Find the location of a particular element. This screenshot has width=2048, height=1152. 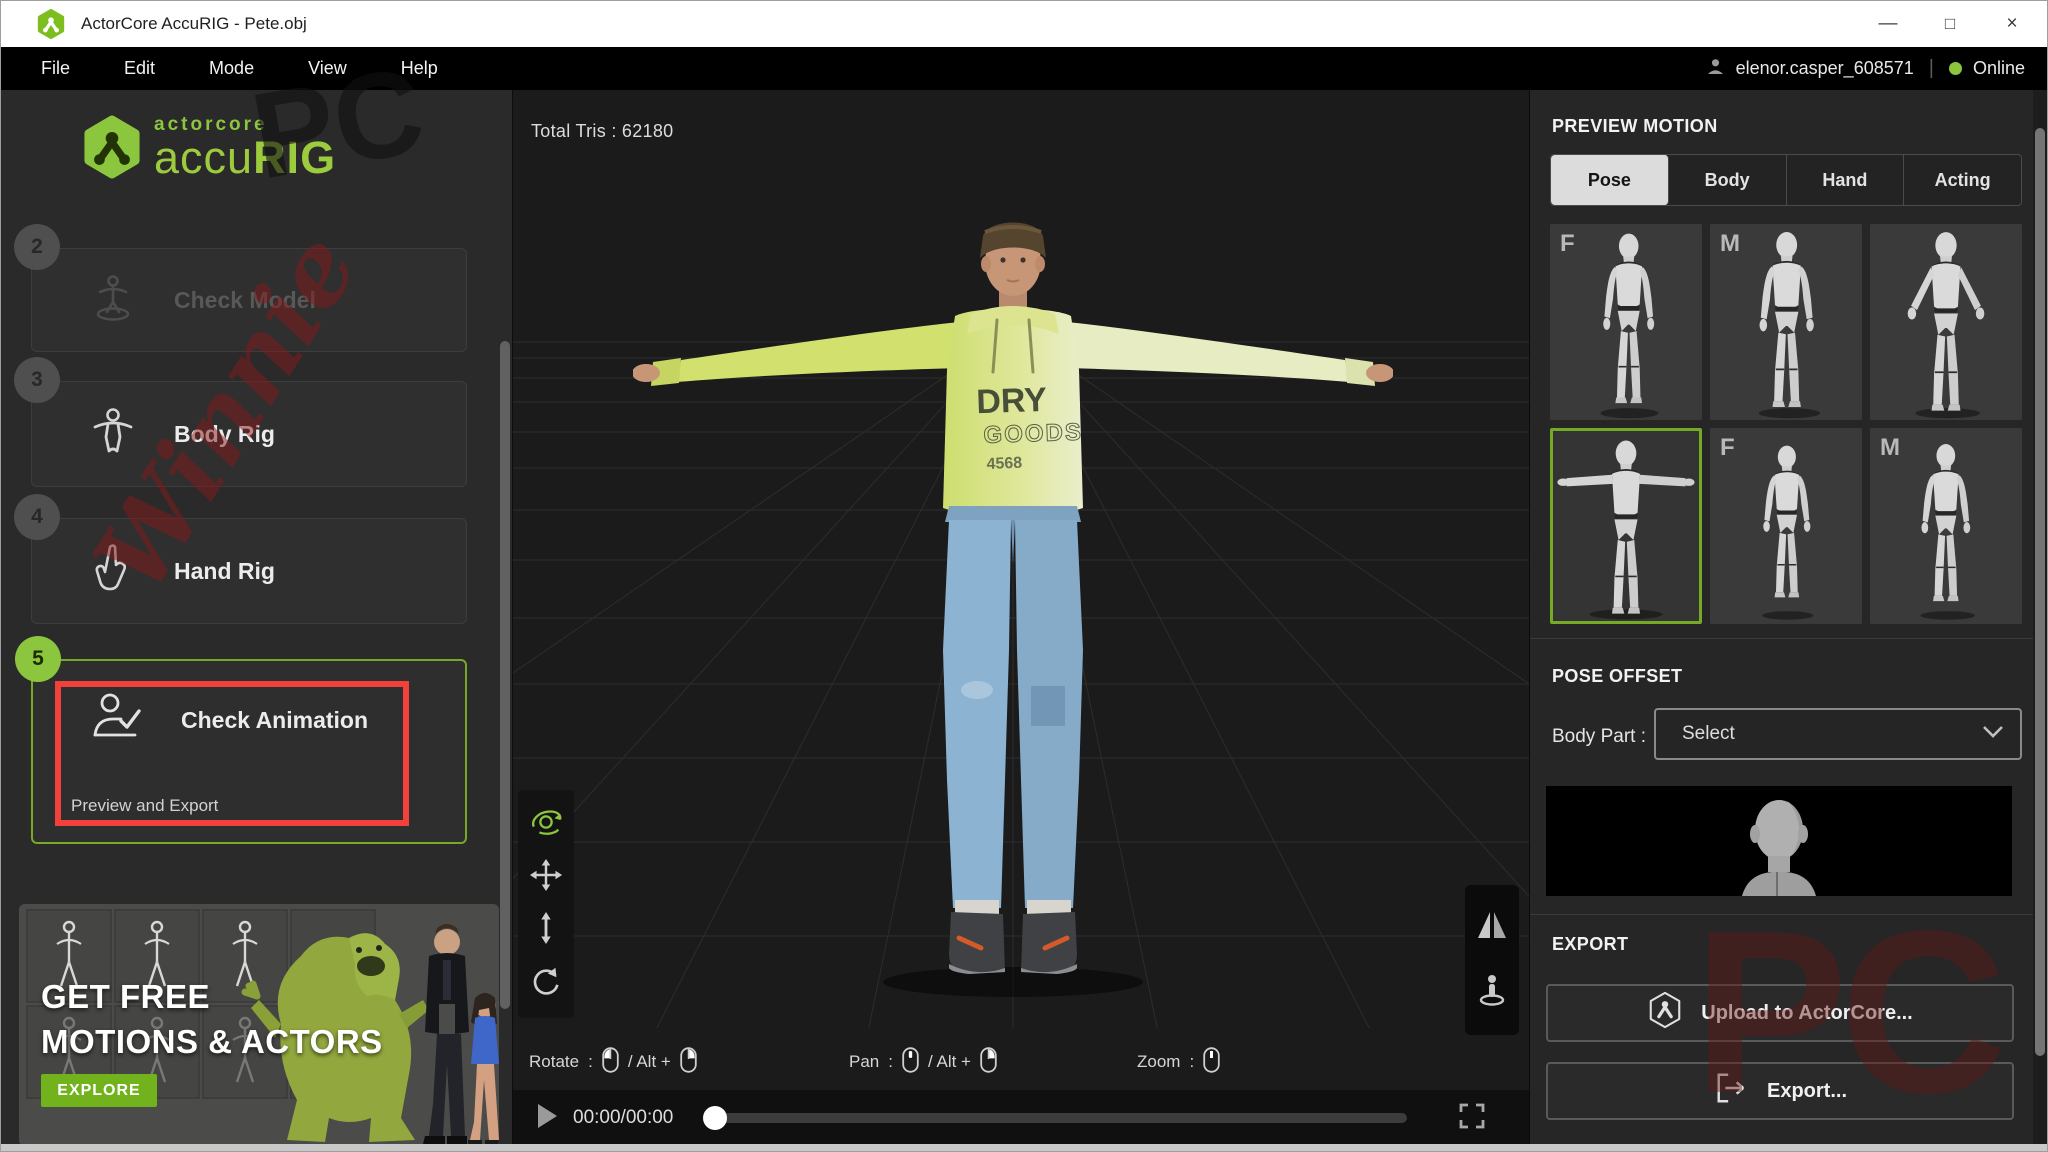

step-3-label: Body Rig is located at coordinates (224, 433).